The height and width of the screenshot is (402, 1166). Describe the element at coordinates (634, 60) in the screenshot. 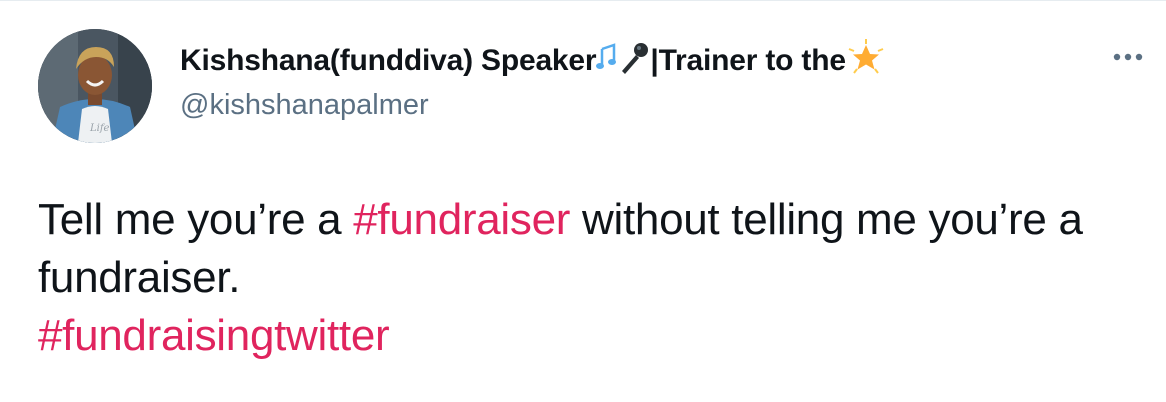

I see `microphone-icon` at that location.